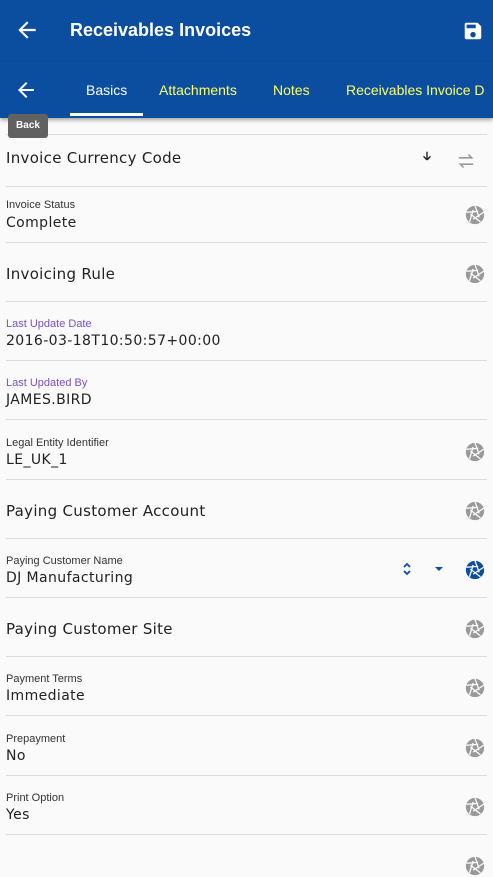 The height and width of the screenshot is (877, 493). Describe the element at coordinates (37, 460) in the screenshot. I see `field-value: LE_UK_1` at that location.